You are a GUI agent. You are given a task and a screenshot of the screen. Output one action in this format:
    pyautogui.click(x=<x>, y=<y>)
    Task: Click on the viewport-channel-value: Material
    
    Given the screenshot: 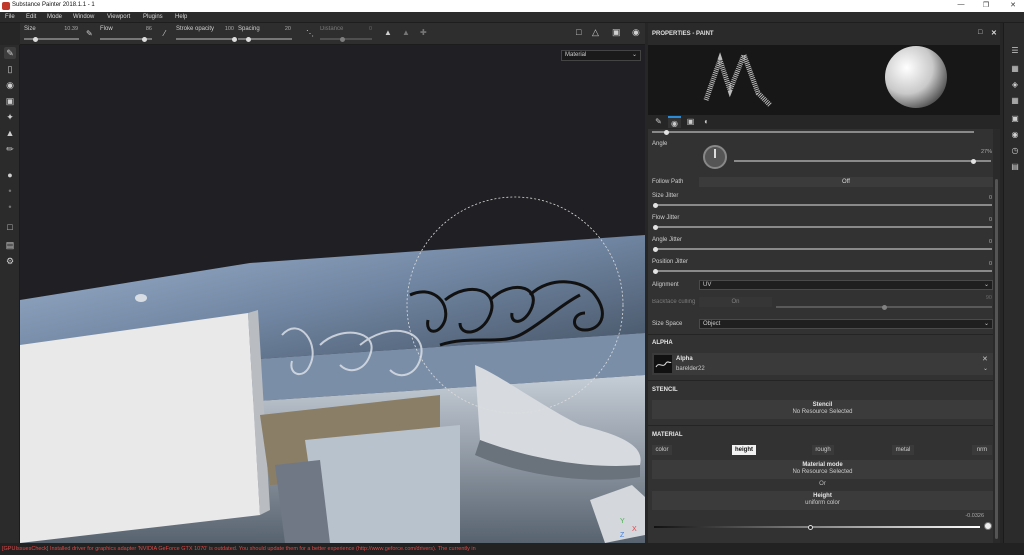 What is the action you would take?
    pyautogui.click(x=576, y=55)
    